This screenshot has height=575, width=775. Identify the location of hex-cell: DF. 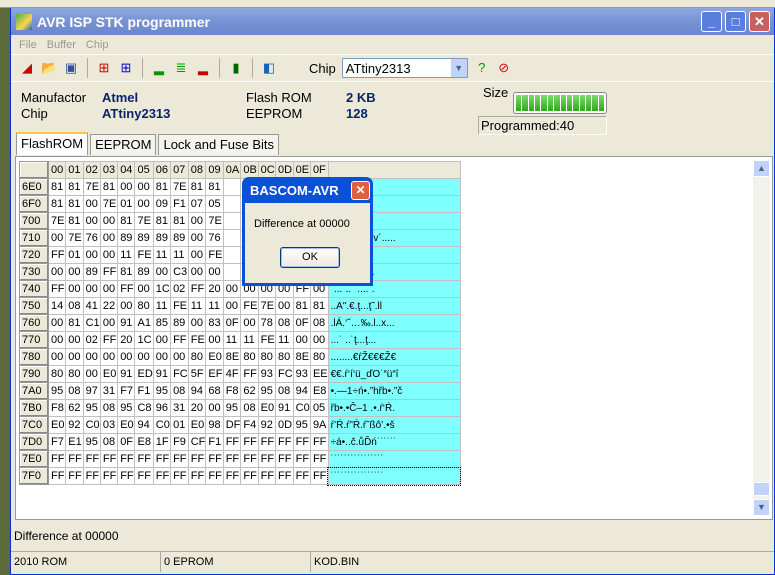
(232, 425).